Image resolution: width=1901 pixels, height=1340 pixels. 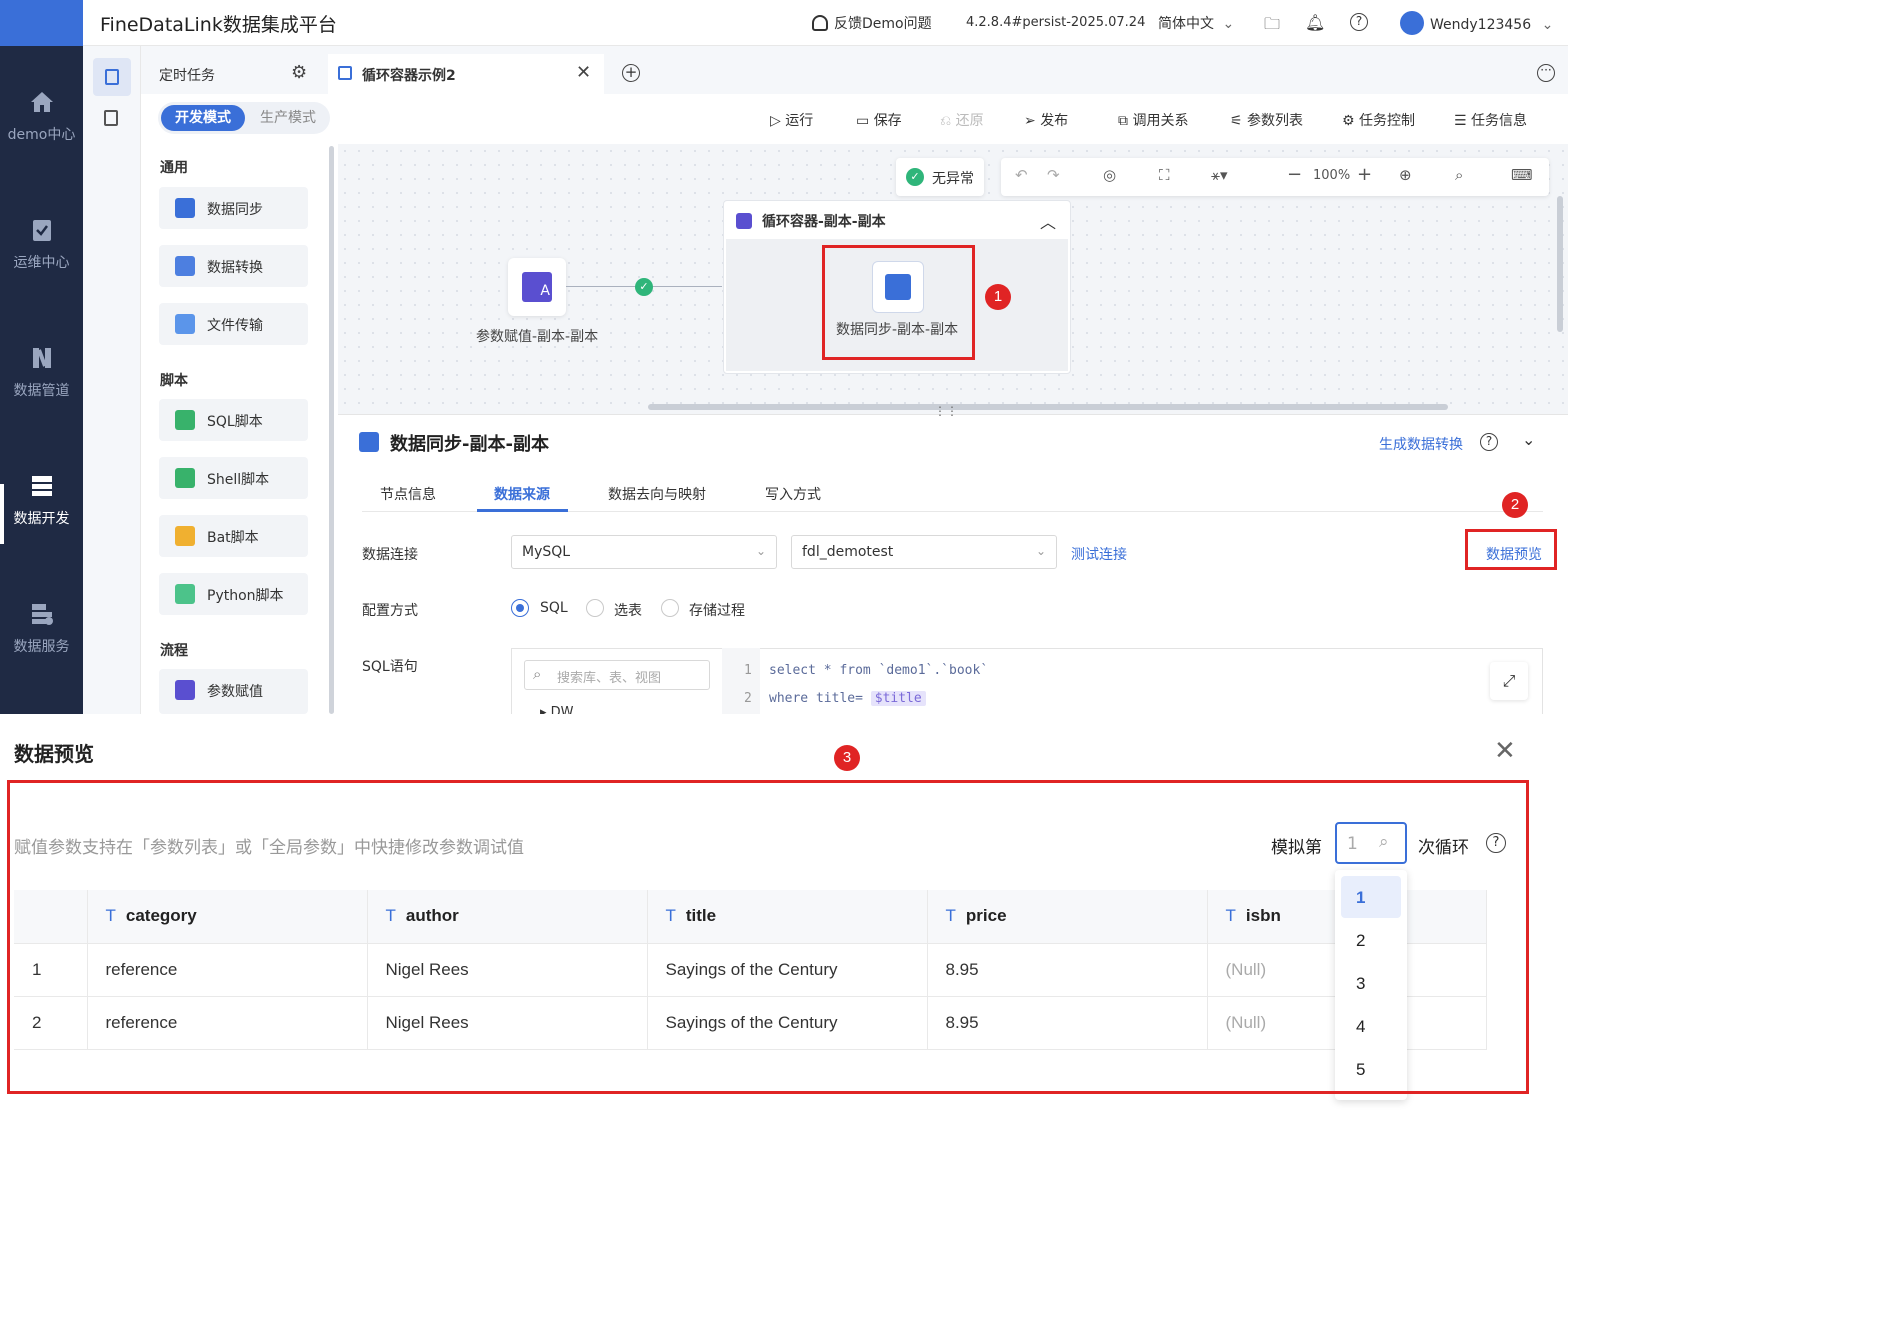 I want to click on send-icon: ➢, so click(x=1032, y=121).